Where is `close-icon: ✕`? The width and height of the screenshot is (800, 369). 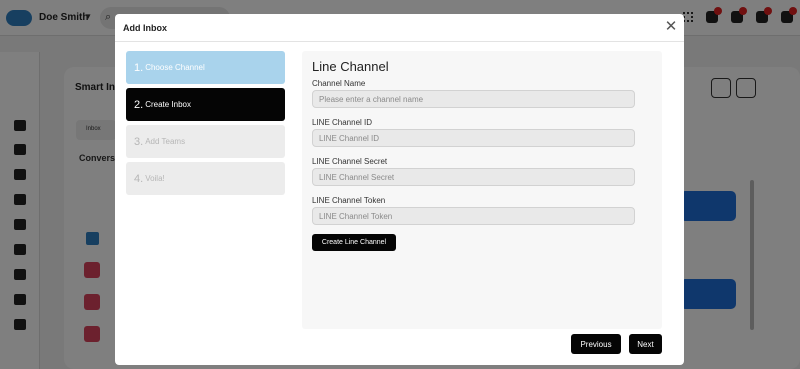 close-icon: ✕ is located at coordinates (671, 26).